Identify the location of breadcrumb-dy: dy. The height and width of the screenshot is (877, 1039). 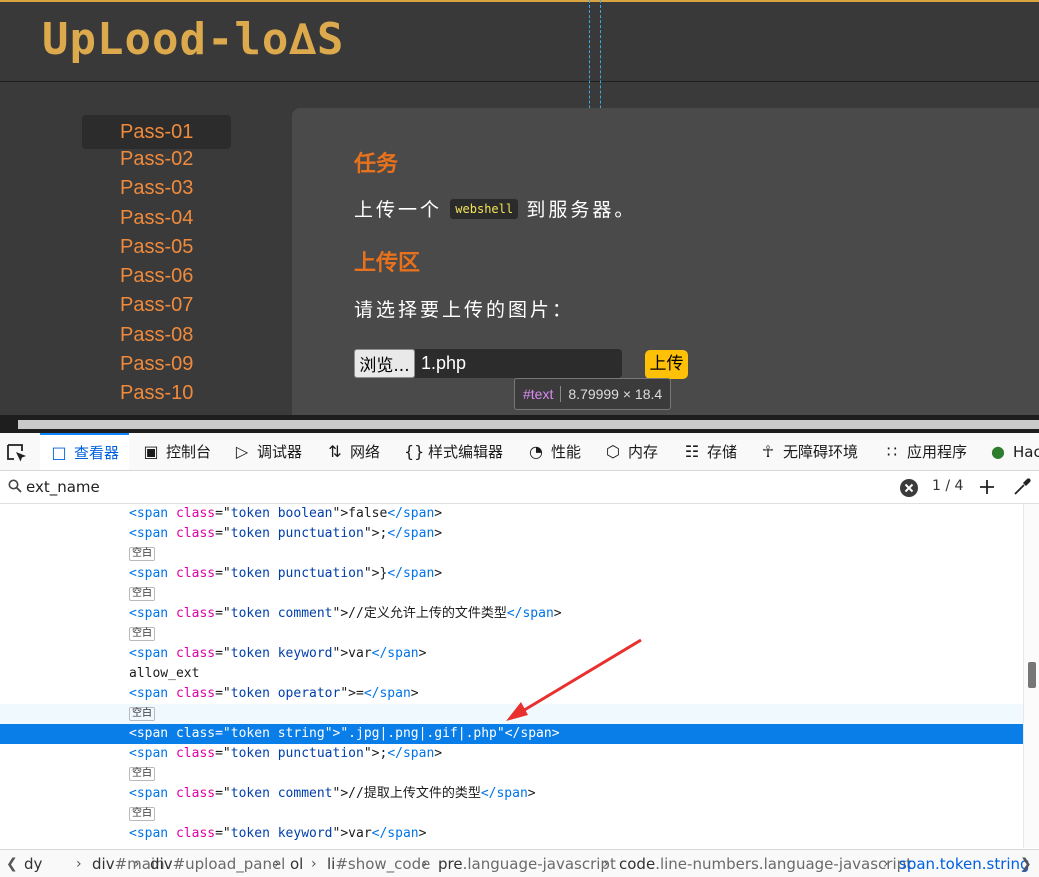
(33, 863).